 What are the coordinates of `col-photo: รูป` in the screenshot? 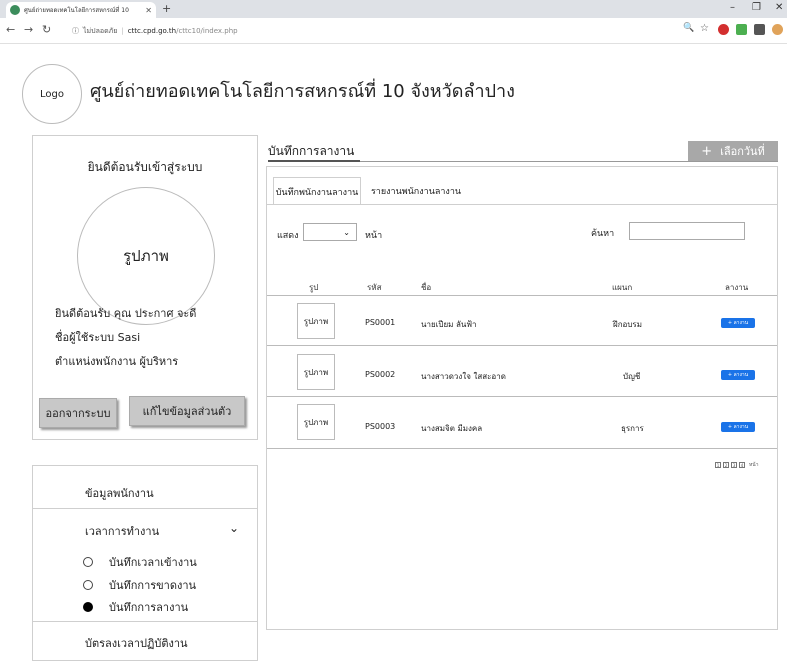 It's located at (314, 287).